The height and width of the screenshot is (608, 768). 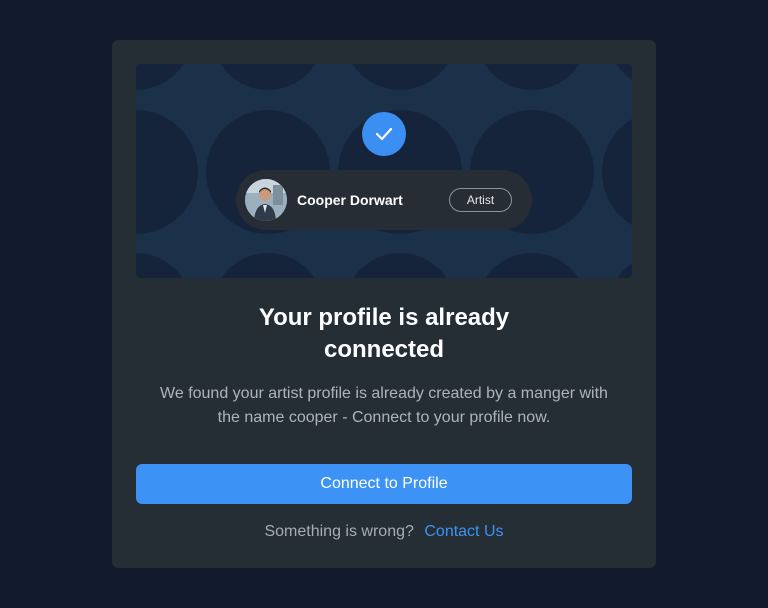 I want to click on check-icon, so click(x=384, y=134).